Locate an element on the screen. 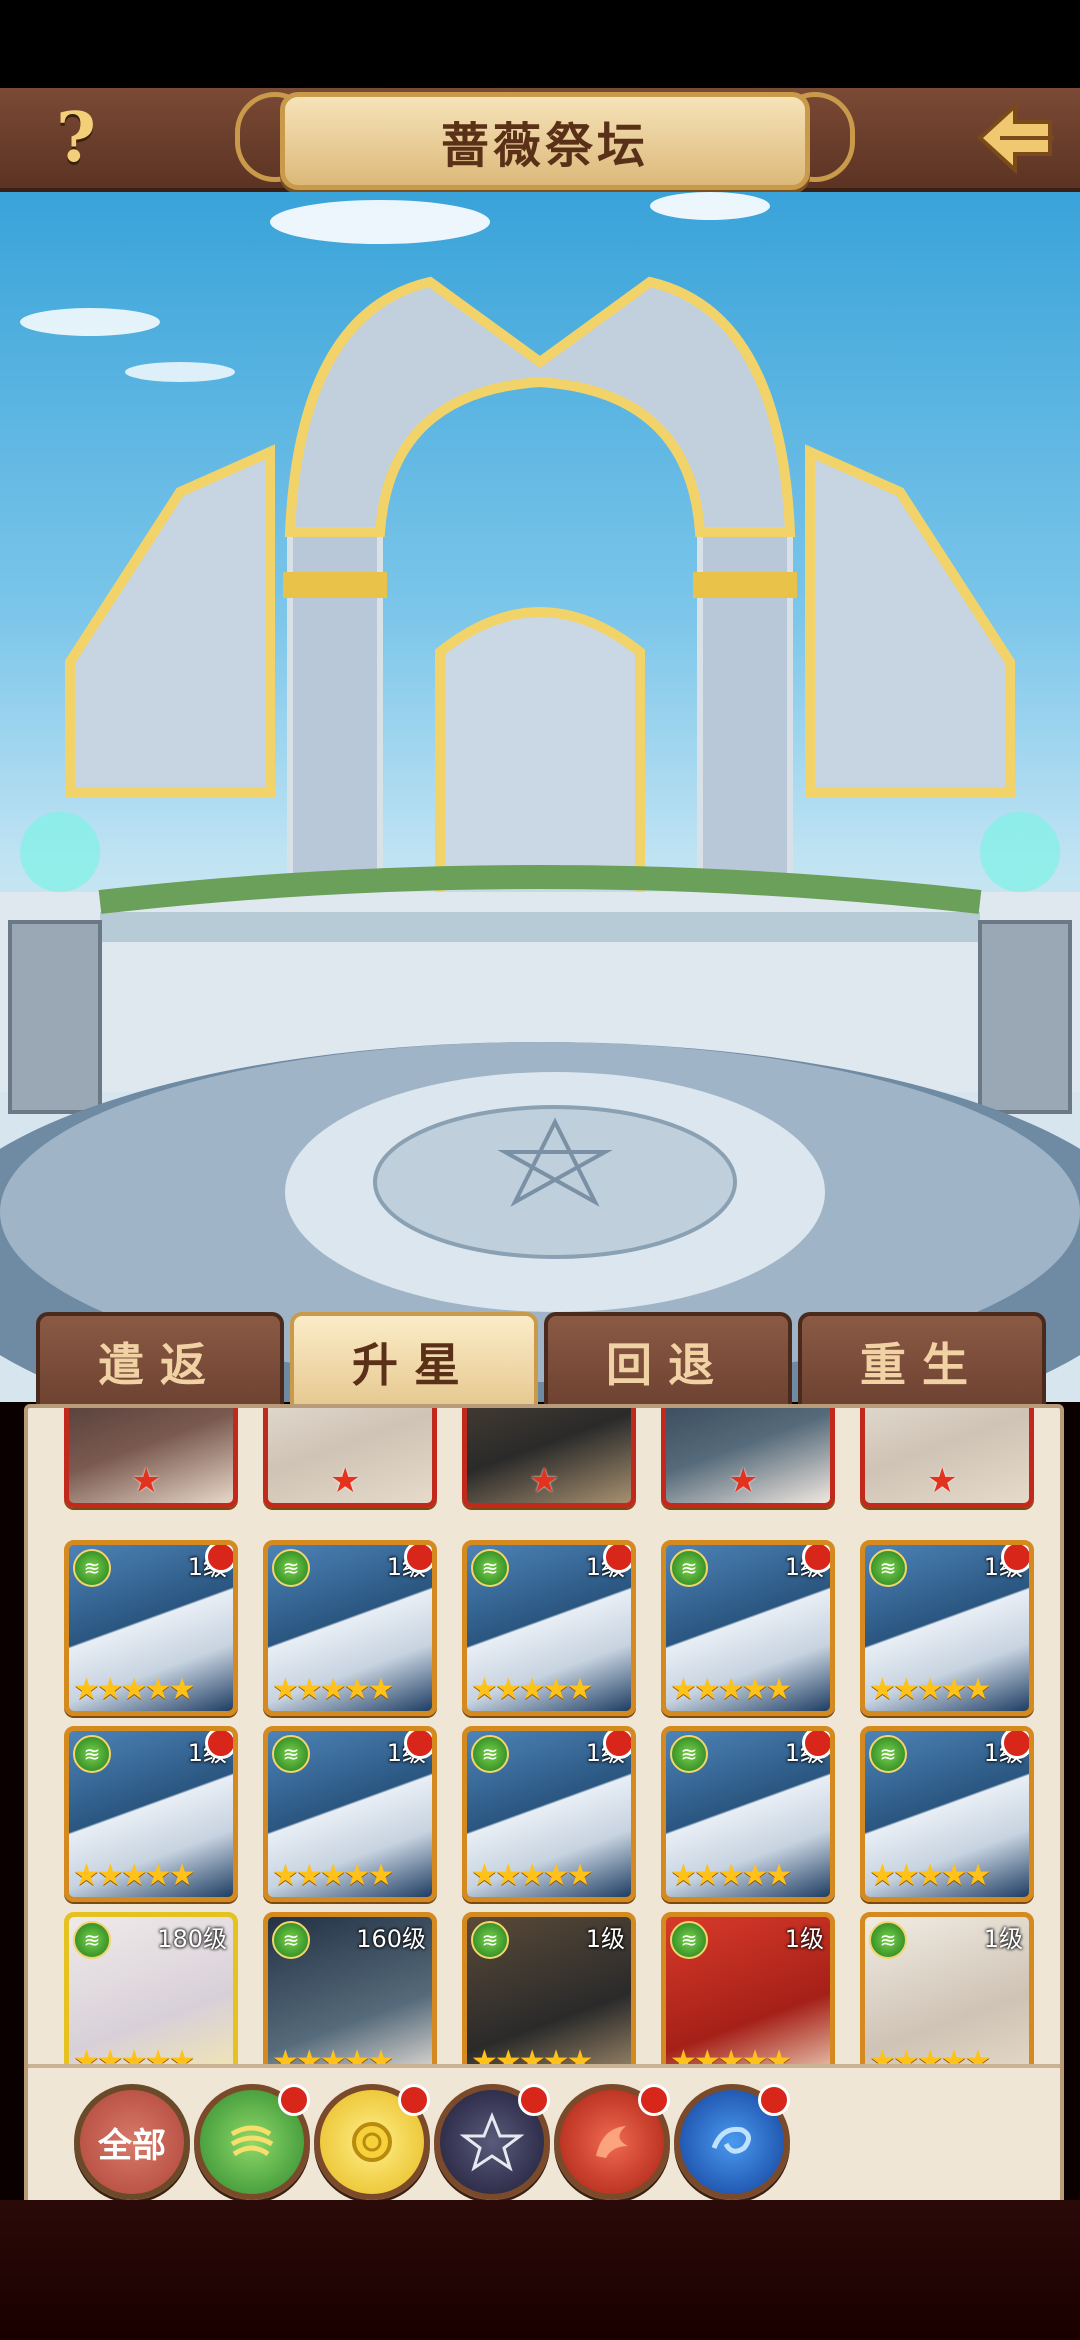  wind-element-icon is located at coordinates (252, 2141).